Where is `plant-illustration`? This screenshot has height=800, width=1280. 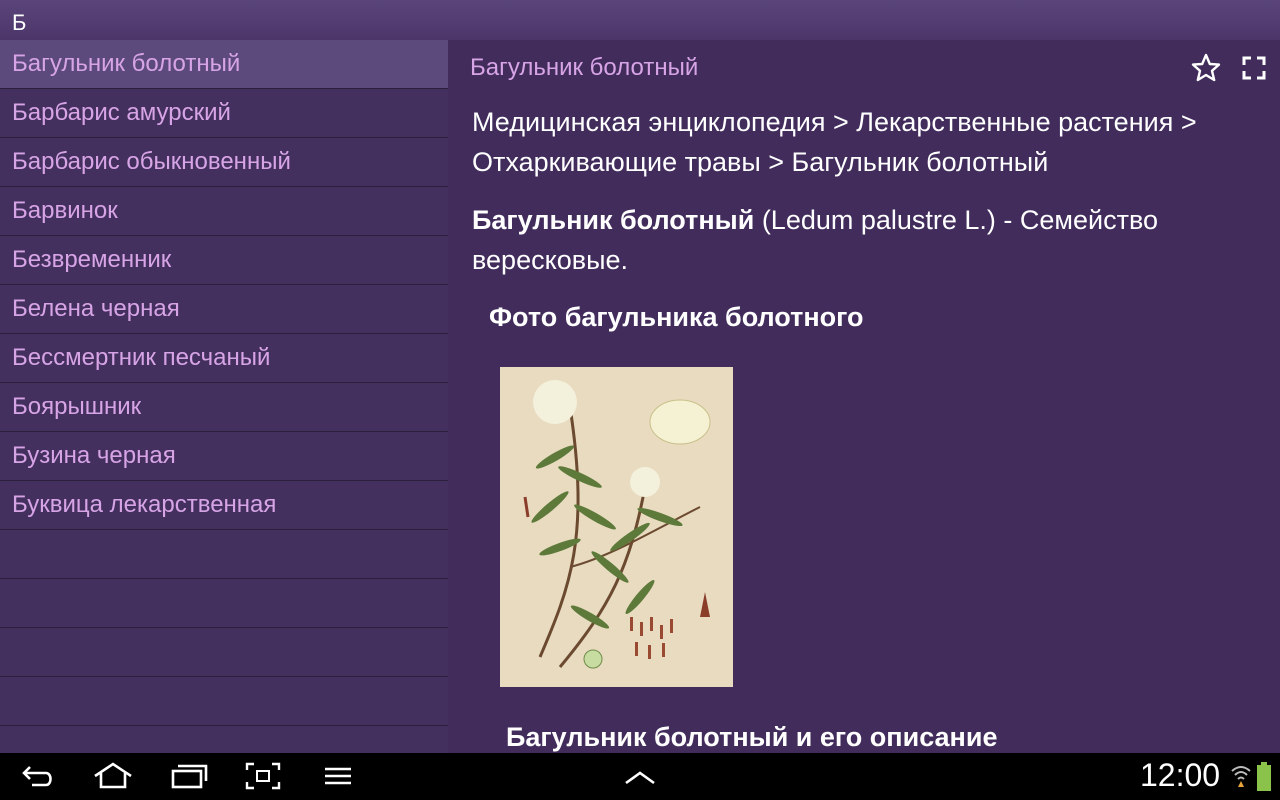
plant-illustration is located at coordinates (616, 527).